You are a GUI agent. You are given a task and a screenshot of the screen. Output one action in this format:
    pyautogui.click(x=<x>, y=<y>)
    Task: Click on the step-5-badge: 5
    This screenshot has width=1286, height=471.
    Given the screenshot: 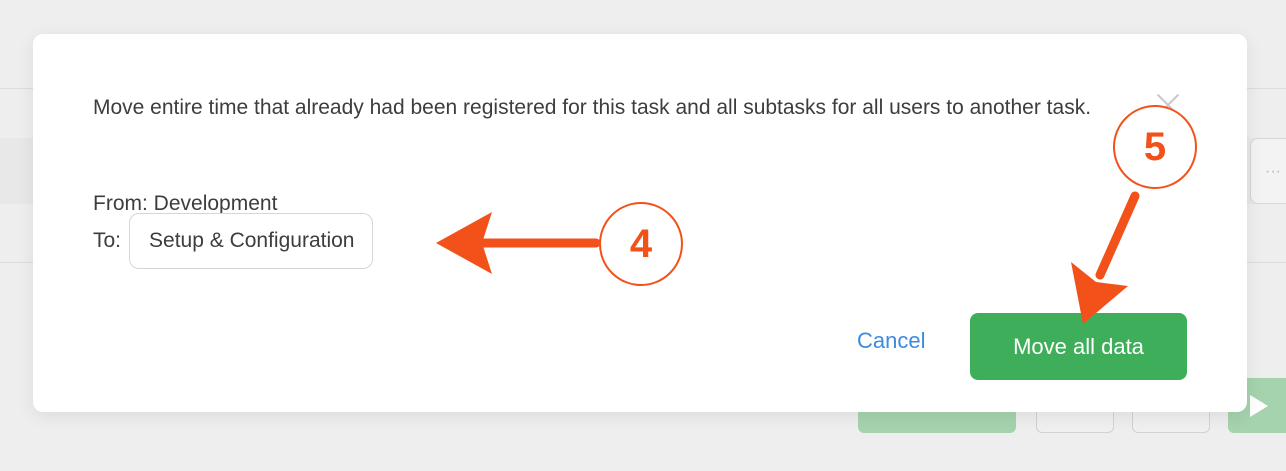 What is the action you would take?
    pyautogui.click(x=1155, y=147)
    